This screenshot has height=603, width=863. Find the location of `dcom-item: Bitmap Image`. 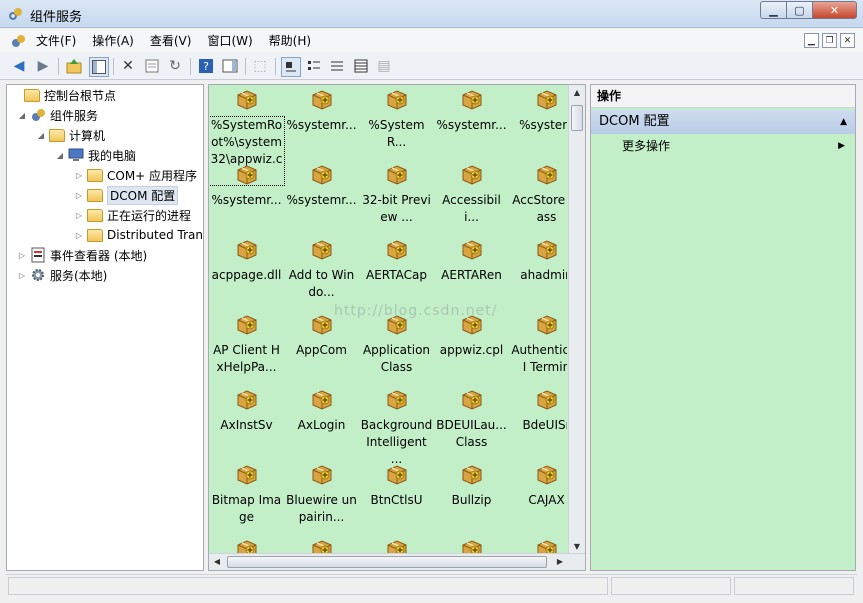

dcom-item: Bitmap Image is located at coordinates (246, 494).